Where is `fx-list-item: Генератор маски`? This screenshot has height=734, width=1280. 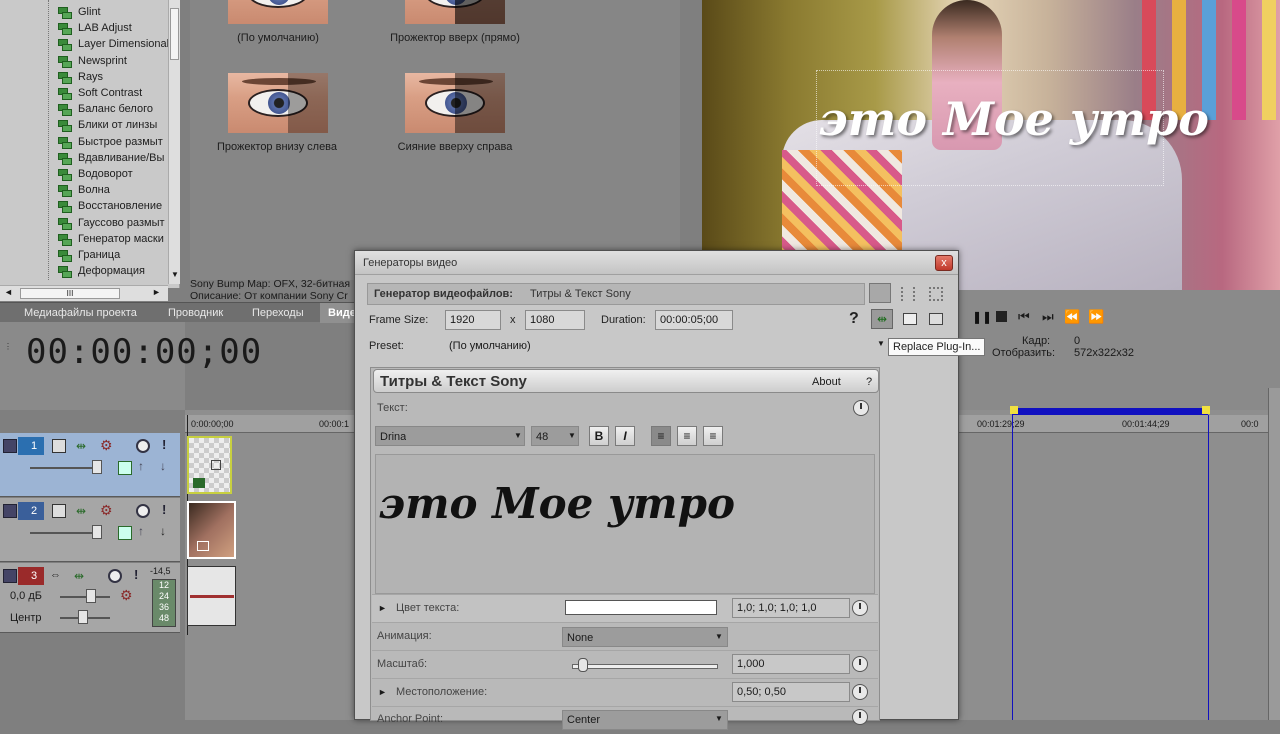 fx-list-item: Генератор маски is located at coordinates (111, 239).